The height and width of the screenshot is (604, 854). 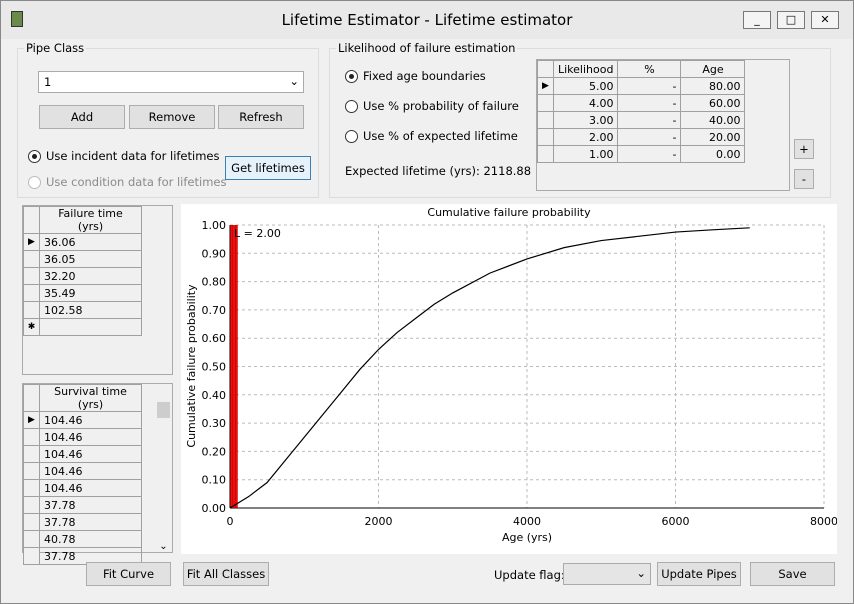 What do you see at coordinates (713, 86) in the screenshot?
I see `table-cell: 80.00` at bounding box center [713, 86].